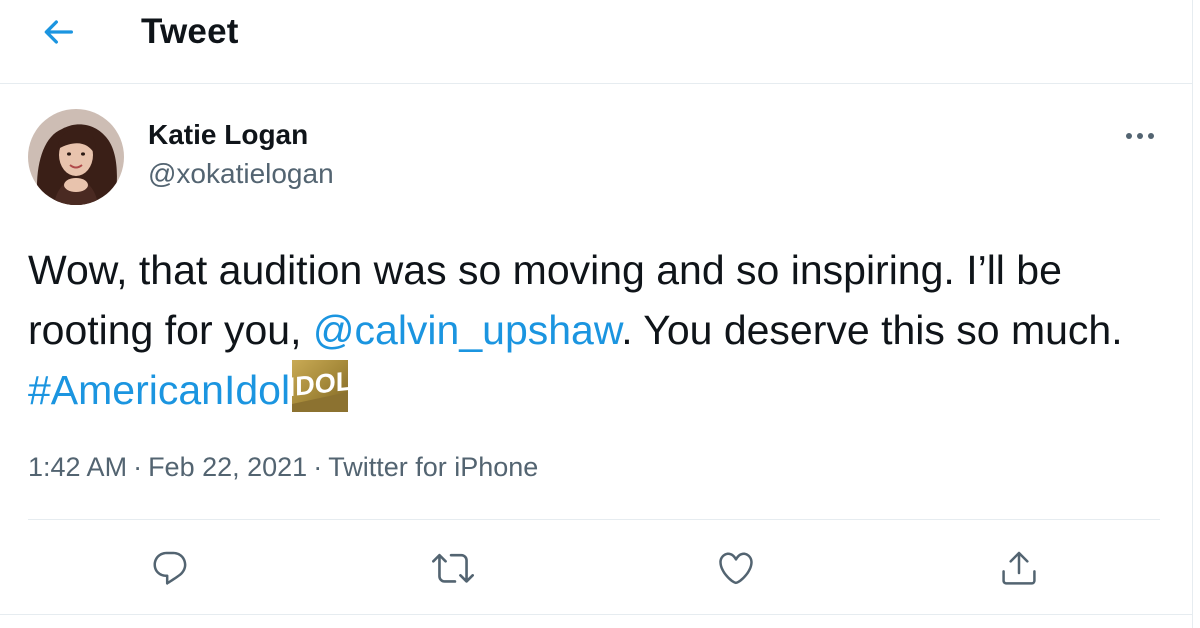 This screenshot has width=1200, height=628. I want to click on share-icon, so click(1019, 568).